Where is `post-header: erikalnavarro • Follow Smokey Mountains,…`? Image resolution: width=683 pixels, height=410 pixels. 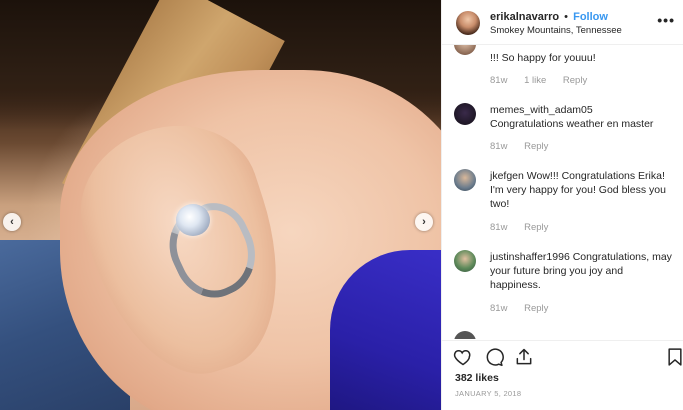
post-header: erikalnavarro • Follow Smokey Mountains,… is located at coordinates (562, 22).